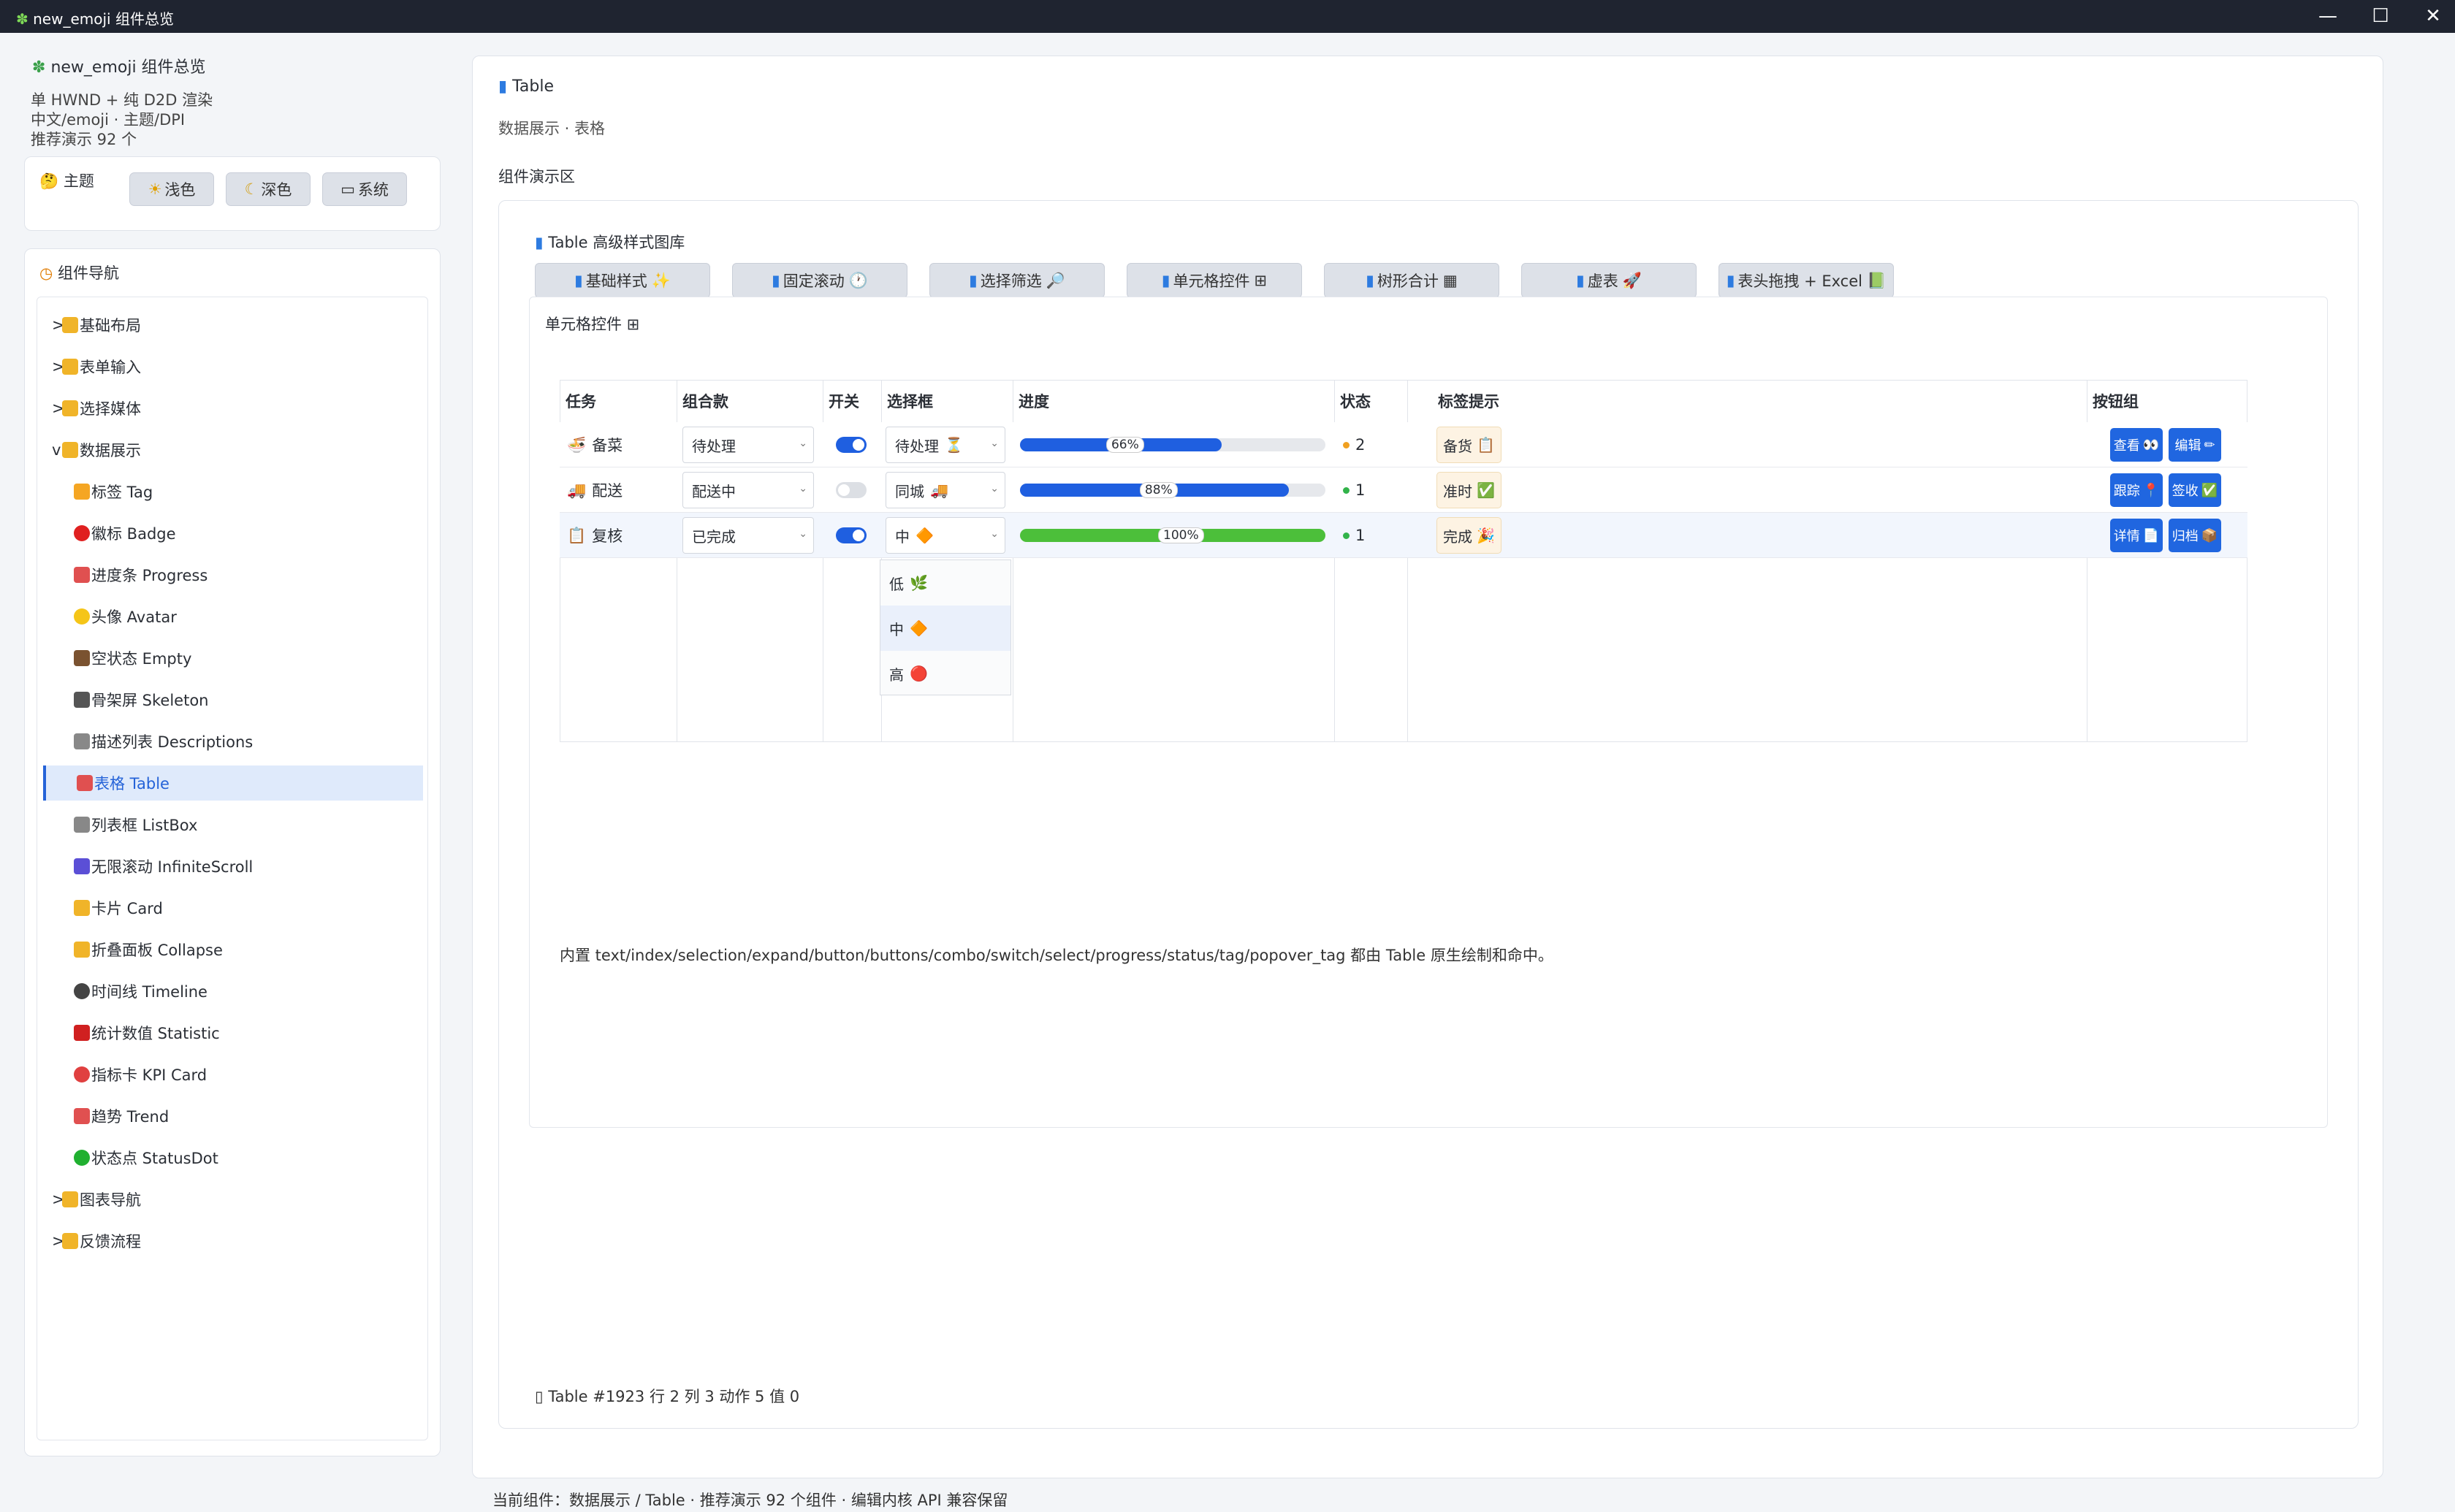 This screenshot has width=2455, height=1512. I want to click on tab-5: ▮ 虚表 🚀, so click(1609, 280).